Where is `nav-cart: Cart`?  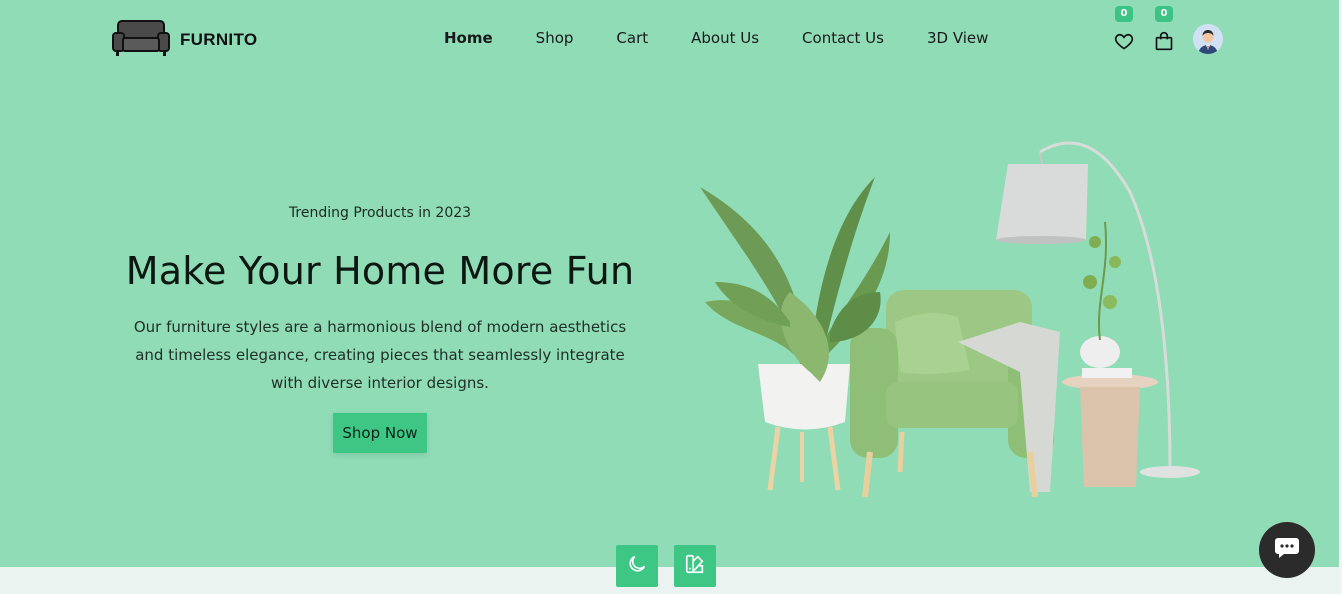 nav-cart: Cart is located at coordinates (632, 38).